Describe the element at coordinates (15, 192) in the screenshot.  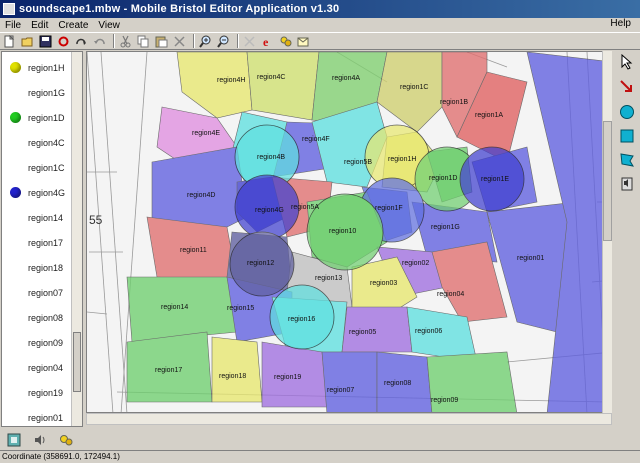
I see `active-indicator-icon` at that location.